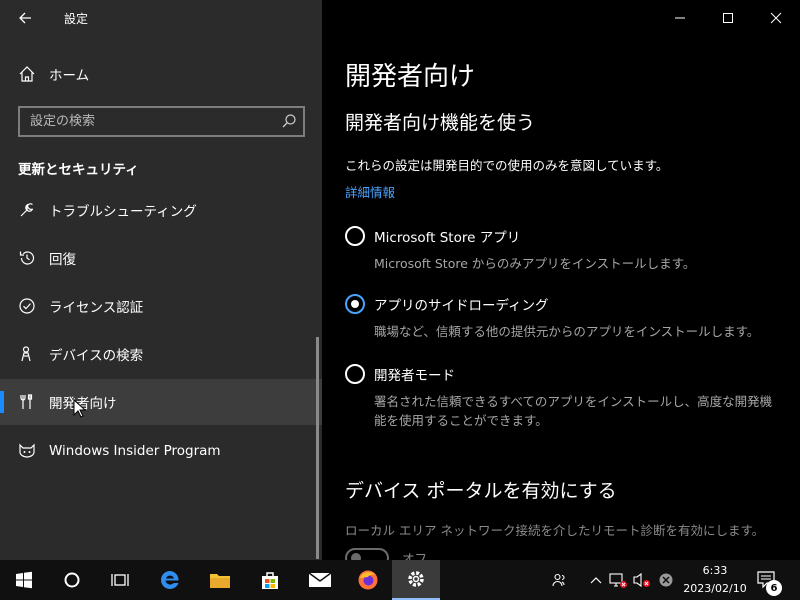 The height and width of the screenshot is (600, 800). Describe the element at coordinates (80, 408) in the screenshot. I see `mouse-cursor-icon` at that location.